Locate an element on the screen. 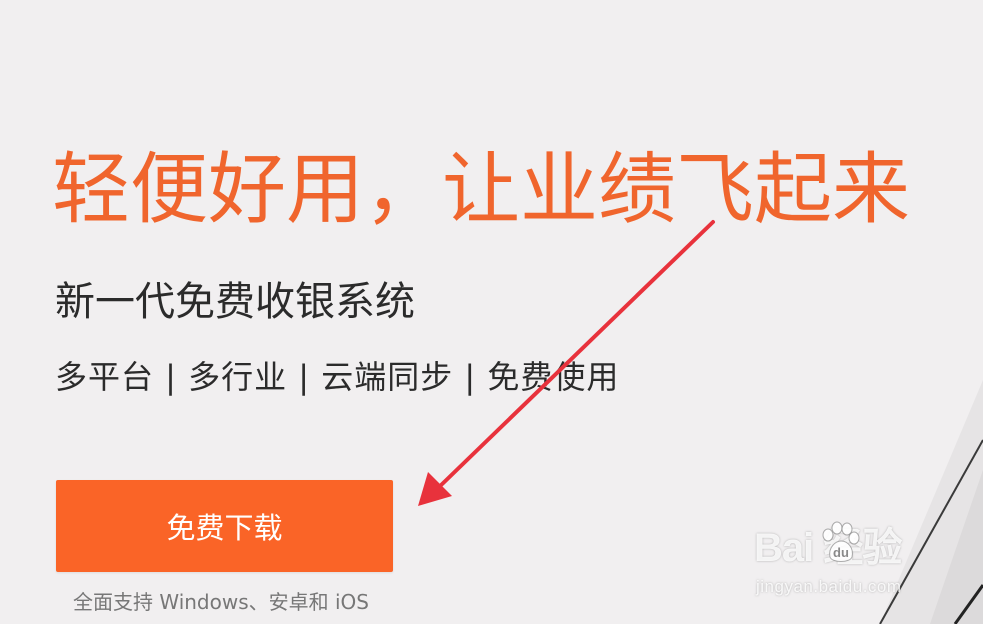 This screenshot has width=983, height=624. watermark-url: jingyan.baidu.com is located at coordinates (829, 586).